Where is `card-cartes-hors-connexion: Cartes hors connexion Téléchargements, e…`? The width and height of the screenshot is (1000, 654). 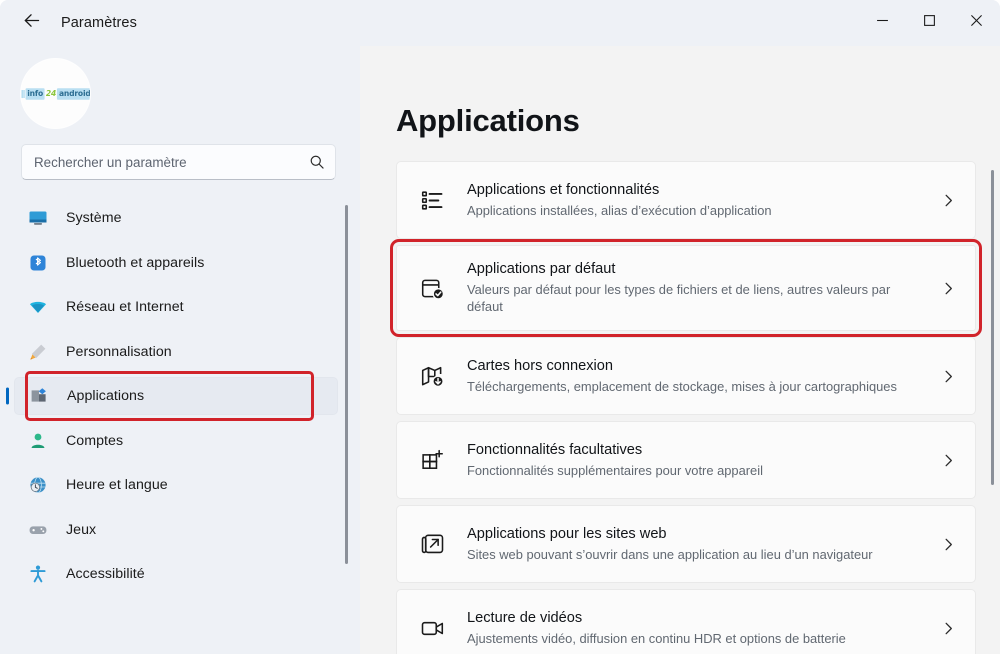 card-cartes-hors-connexion: Cartes hors connexion Téléchargements, e… is located at coordinates (686, 376).